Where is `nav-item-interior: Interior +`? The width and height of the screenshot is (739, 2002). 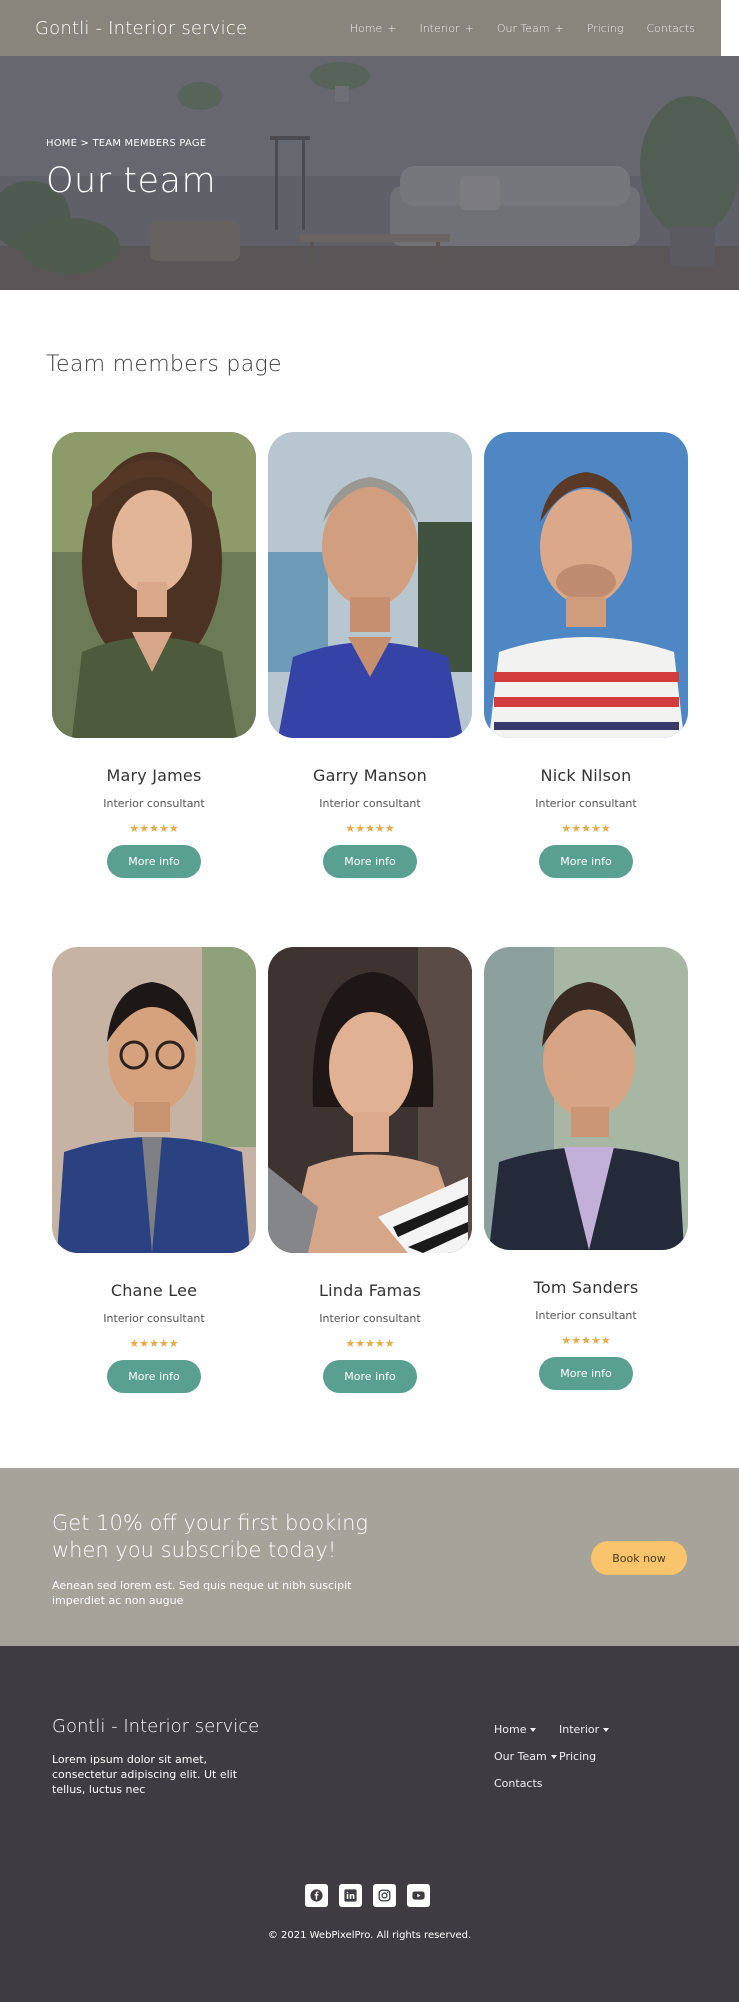 nav-item-interior: Interior + is located at coordinates (446, 28).